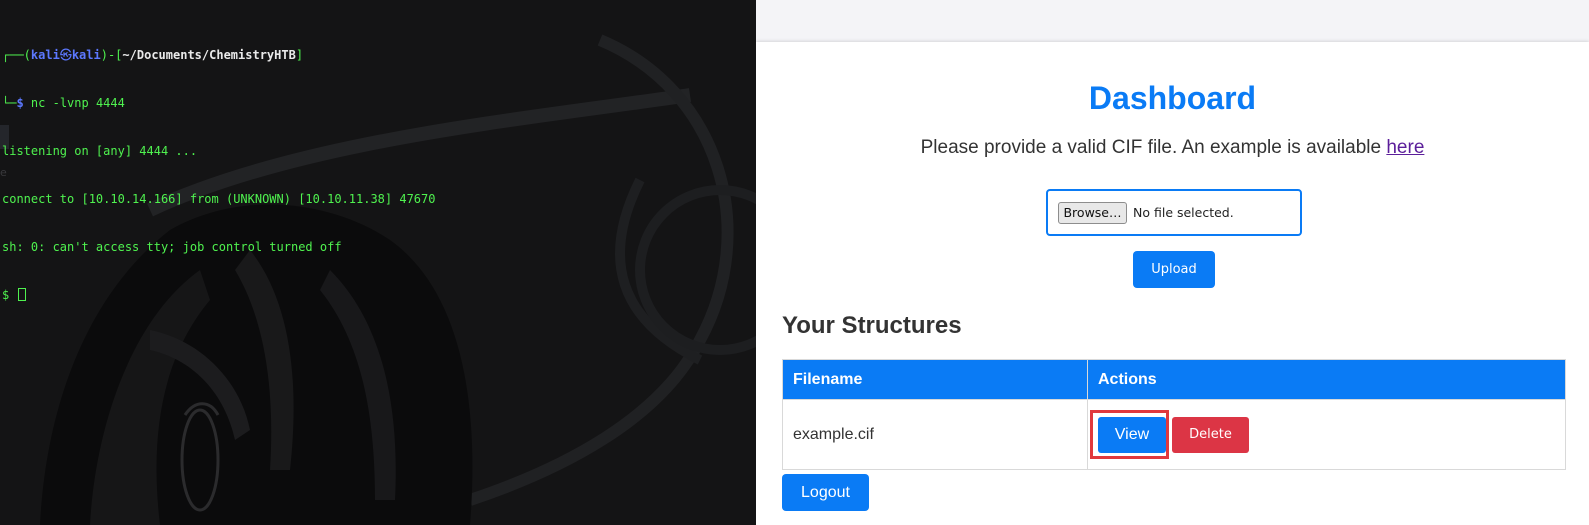 This screenshot has width=1589, height=525. What do you see at coordinates (872, 325) in the screenshot?
I see `structures-heading: Your Structures` at bounding box center [872, 325].